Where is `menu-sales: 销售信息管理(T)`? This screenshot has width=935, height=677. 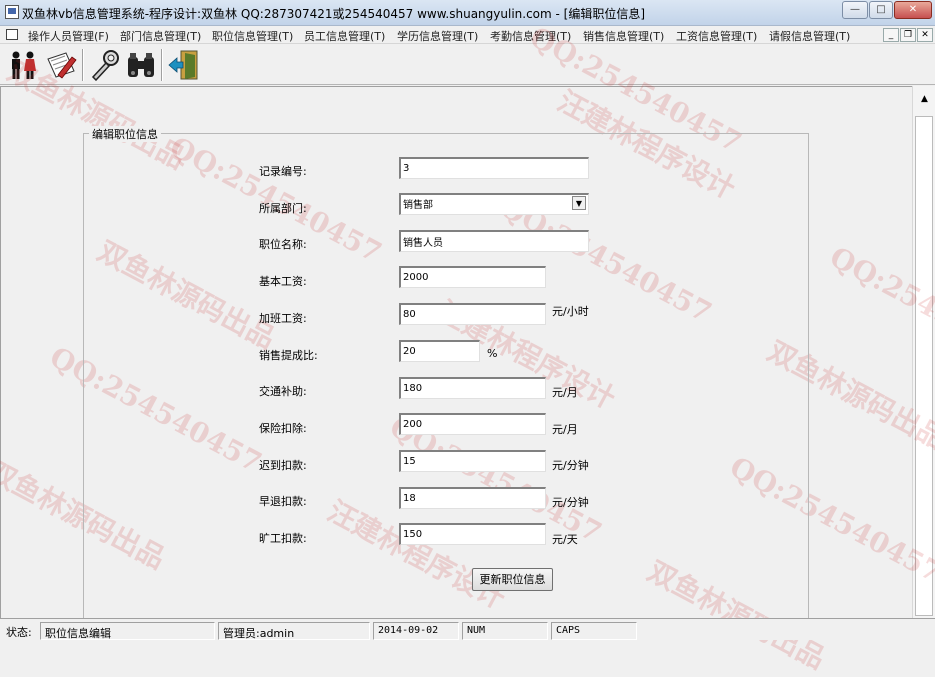
menu-sales: 销售信息管理(T) is located at coordinates (623, 36).